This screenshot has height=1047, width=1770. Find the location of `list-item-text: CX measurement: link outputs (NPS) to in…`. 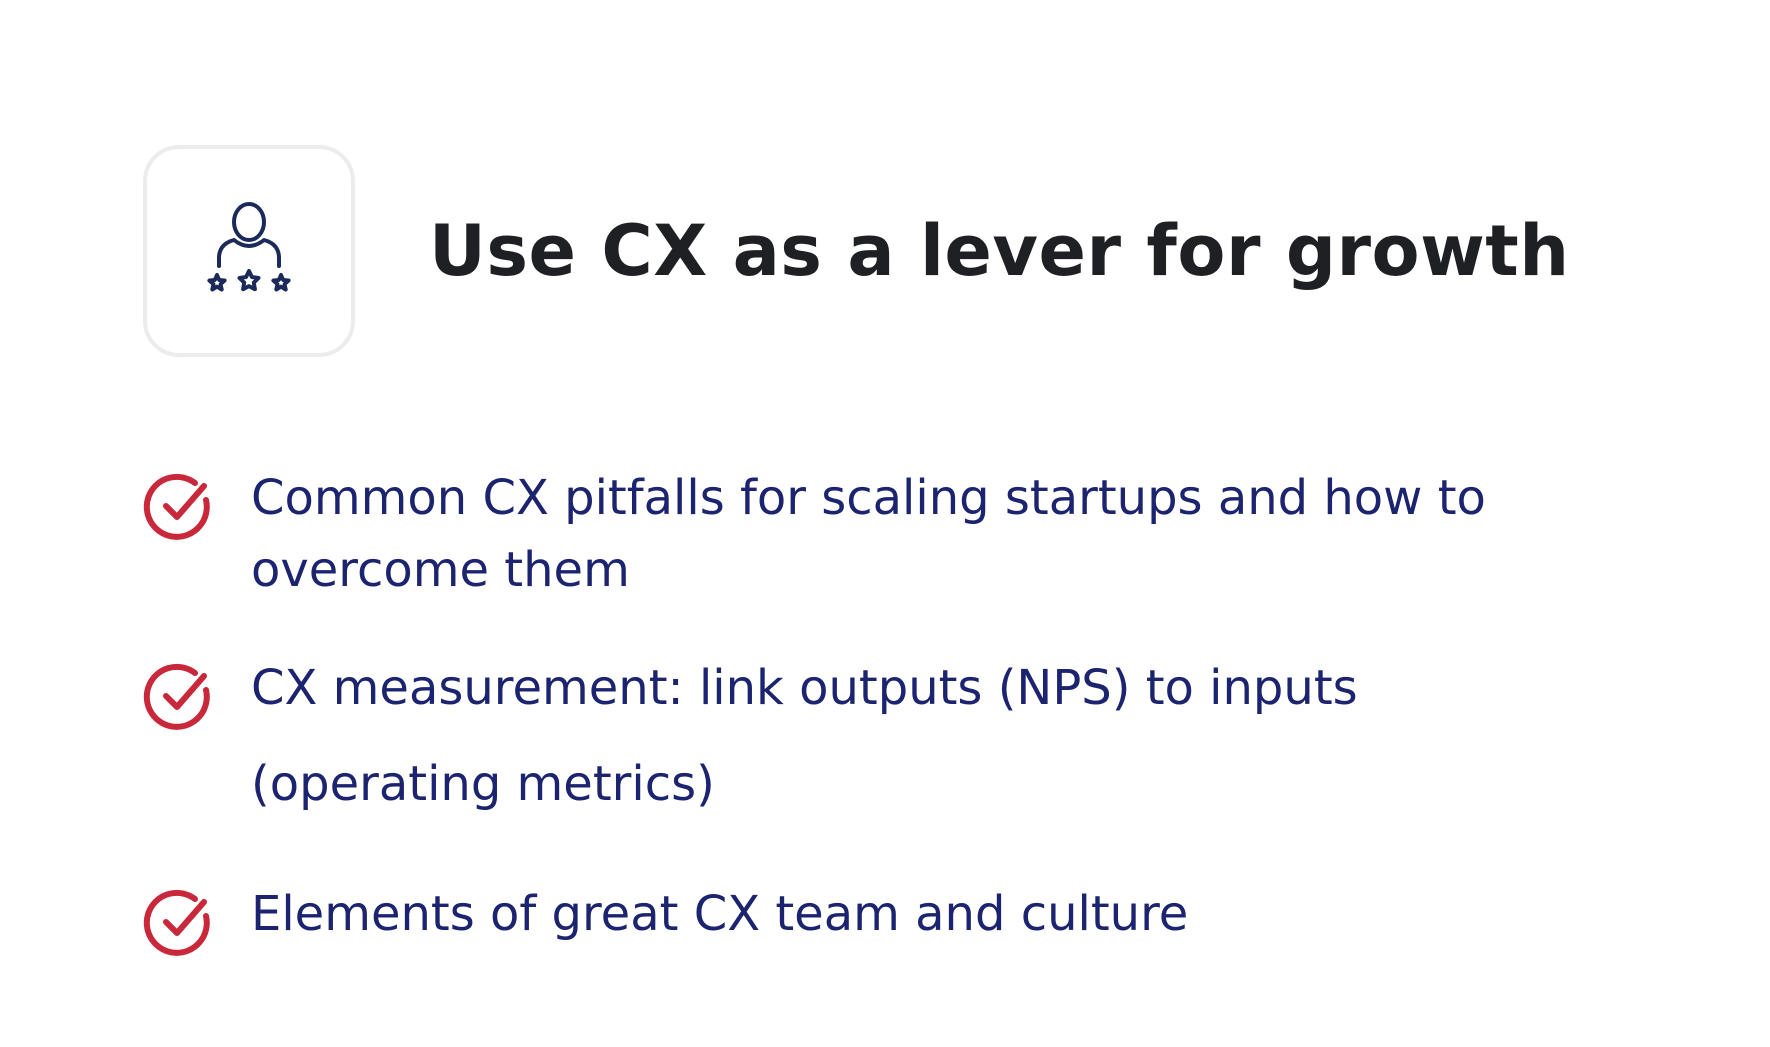

list-item-text: CX measurement: link outputs (NPS) to in… is located at coordinates (804, 736).